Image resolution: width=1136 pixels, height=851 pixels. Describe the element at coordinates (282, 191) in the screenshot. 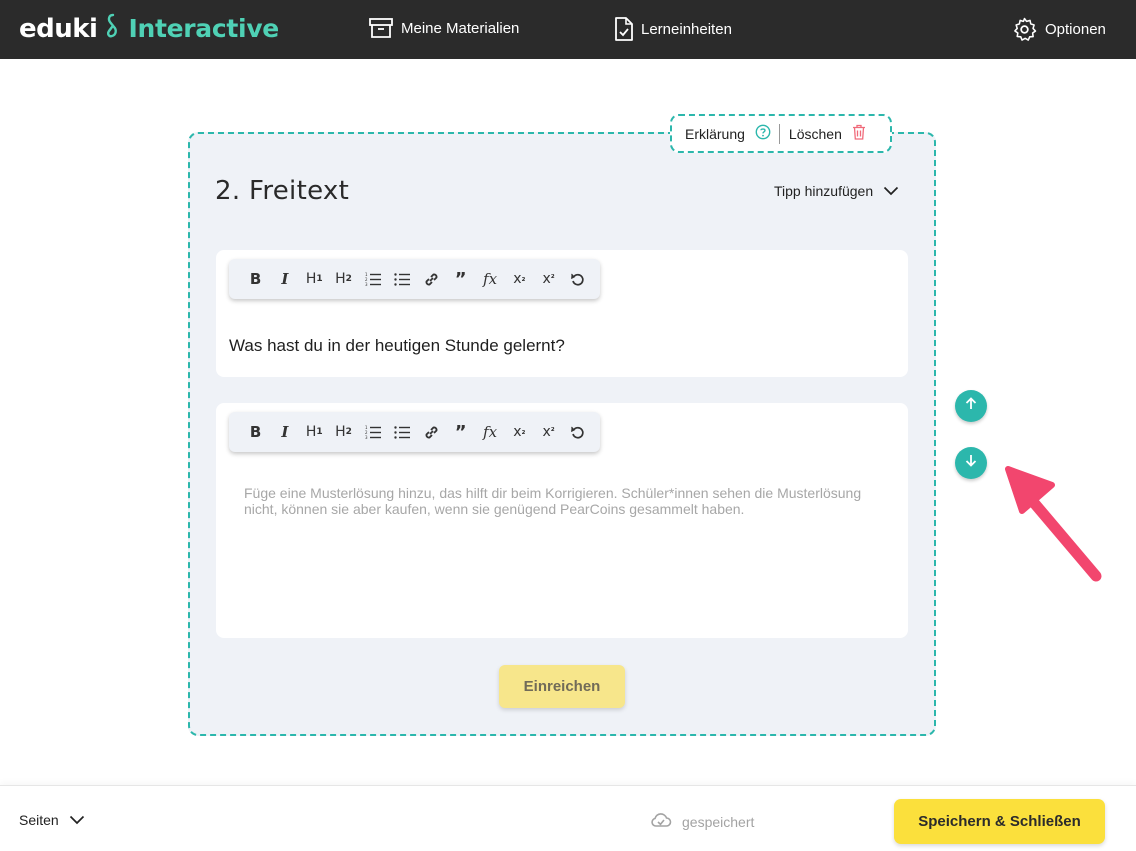

I see `question-title: 2. Freitext` at that location.